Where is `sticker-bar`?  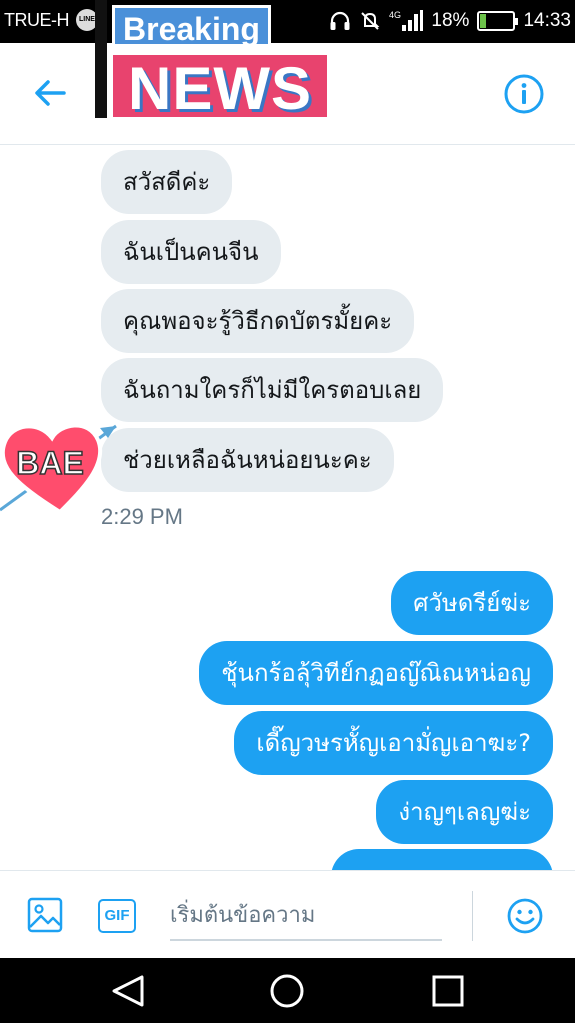 sticker-bar is located at coordinates (101, 59).